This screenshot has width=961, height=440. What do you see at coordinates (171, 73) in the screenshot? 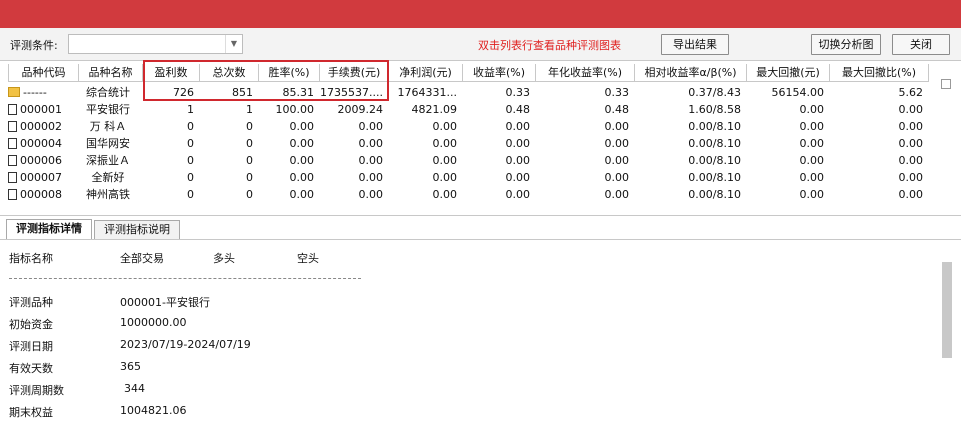
I see `column-header: 盈利数` at bounding box center [171, 73].